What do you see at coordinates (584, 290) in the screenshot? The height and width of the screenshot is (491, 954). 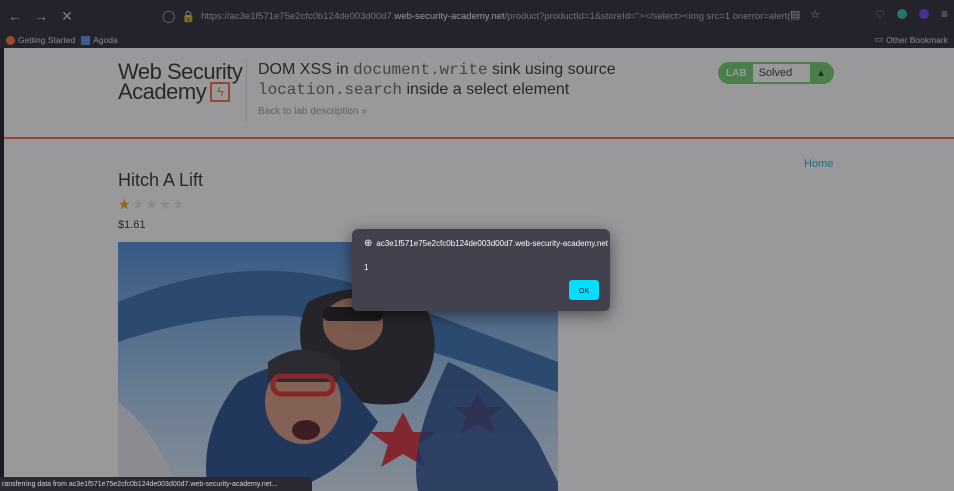 I see `ok-button: OK` at bounding box center [584, 290].